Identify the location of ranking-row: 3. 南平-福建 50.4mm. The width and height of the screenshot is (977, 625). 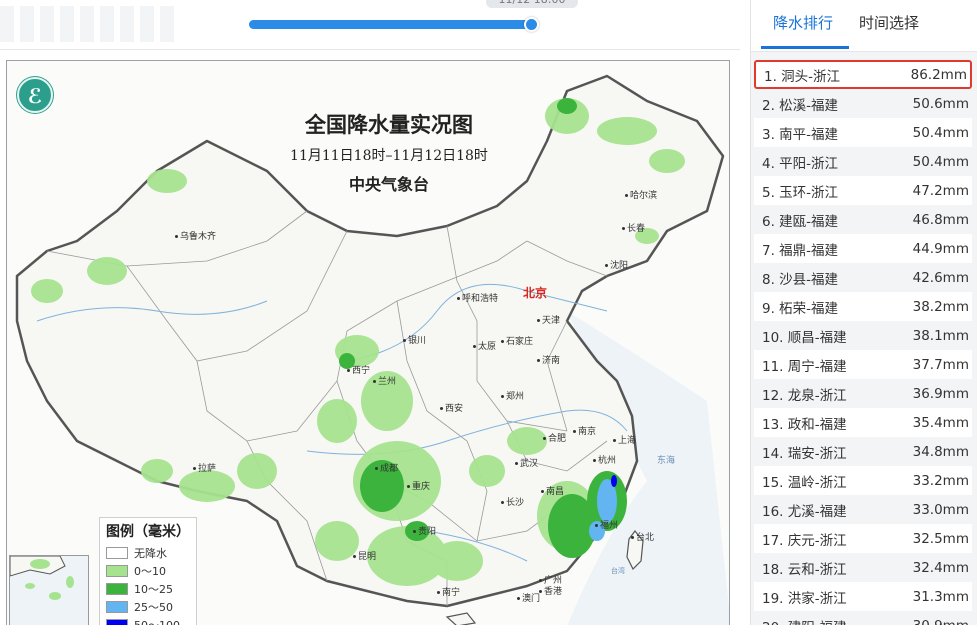
(863, 132).